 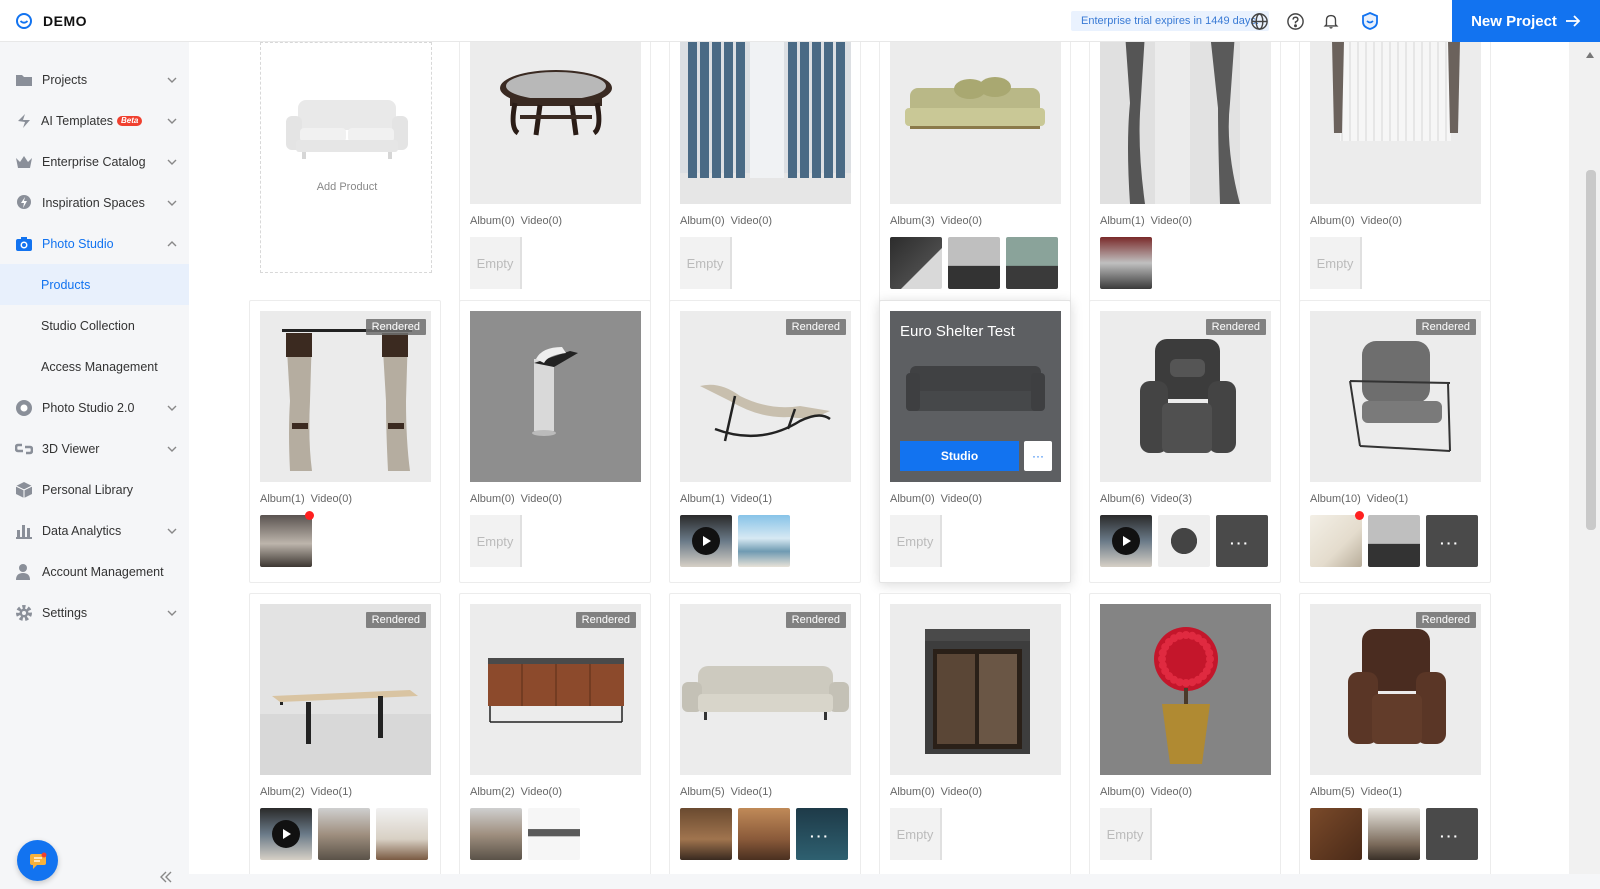 I want to click on scrollbar-thumb, so click(x=1591, y=350).